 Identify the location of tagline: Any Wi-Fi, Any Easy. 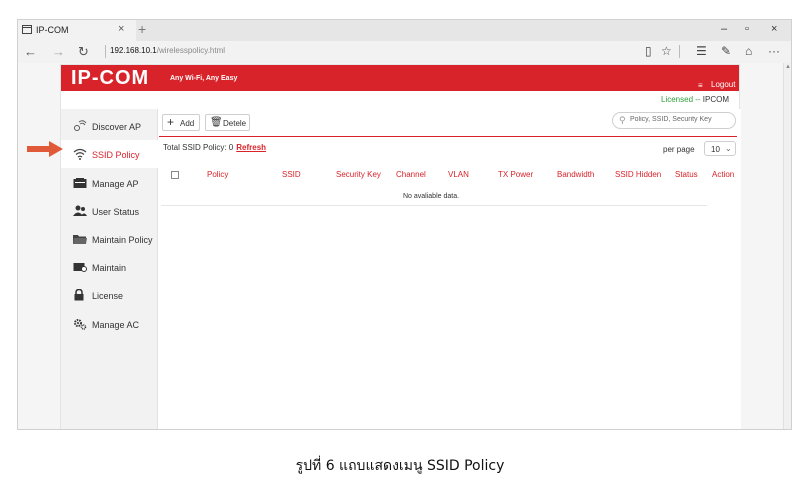
(204, 78).